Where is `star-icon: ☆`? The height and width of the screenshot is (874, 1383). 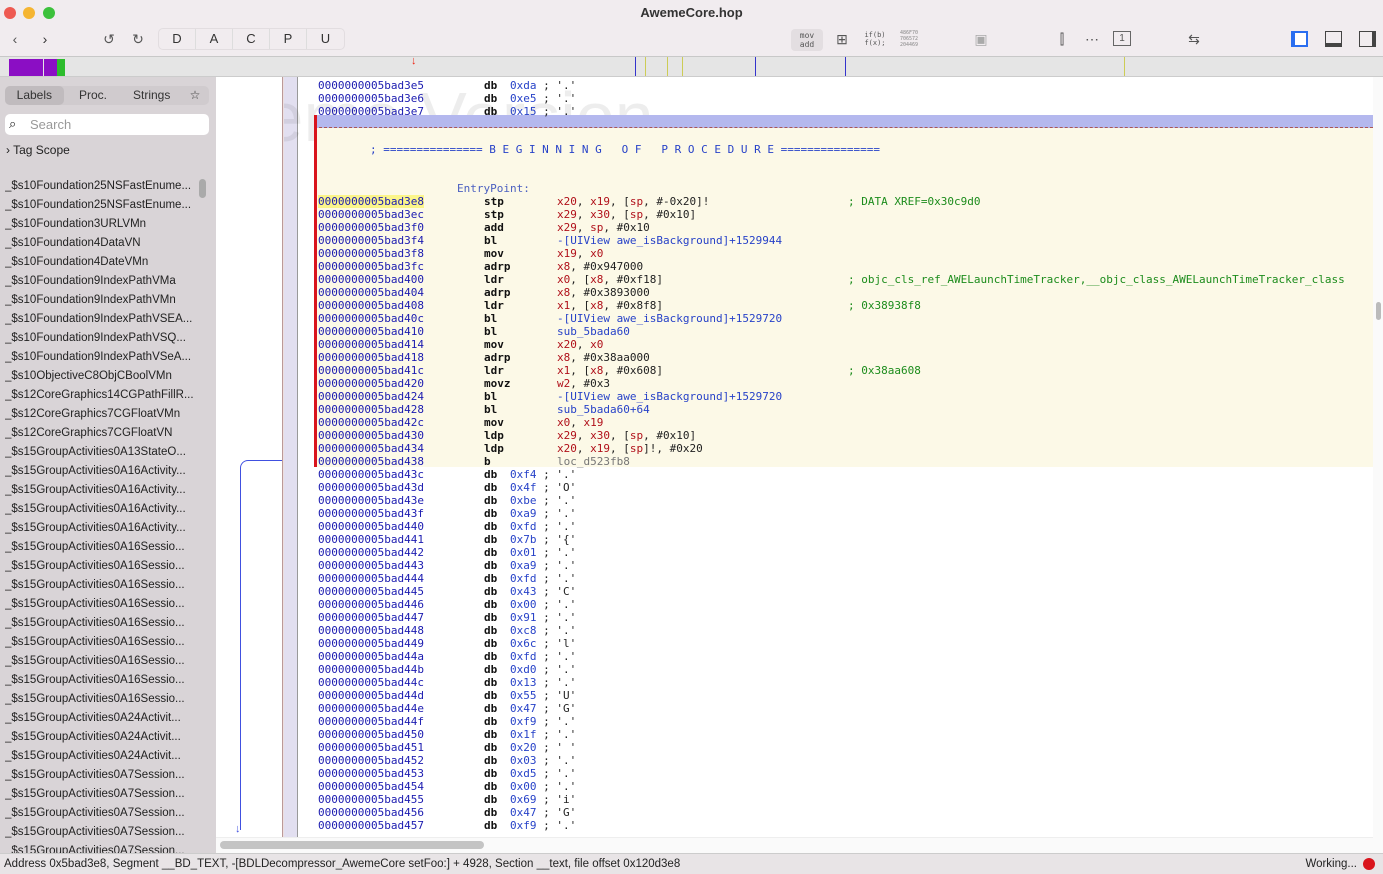 star-icon: ☆ is located at coordinates (195, 95).